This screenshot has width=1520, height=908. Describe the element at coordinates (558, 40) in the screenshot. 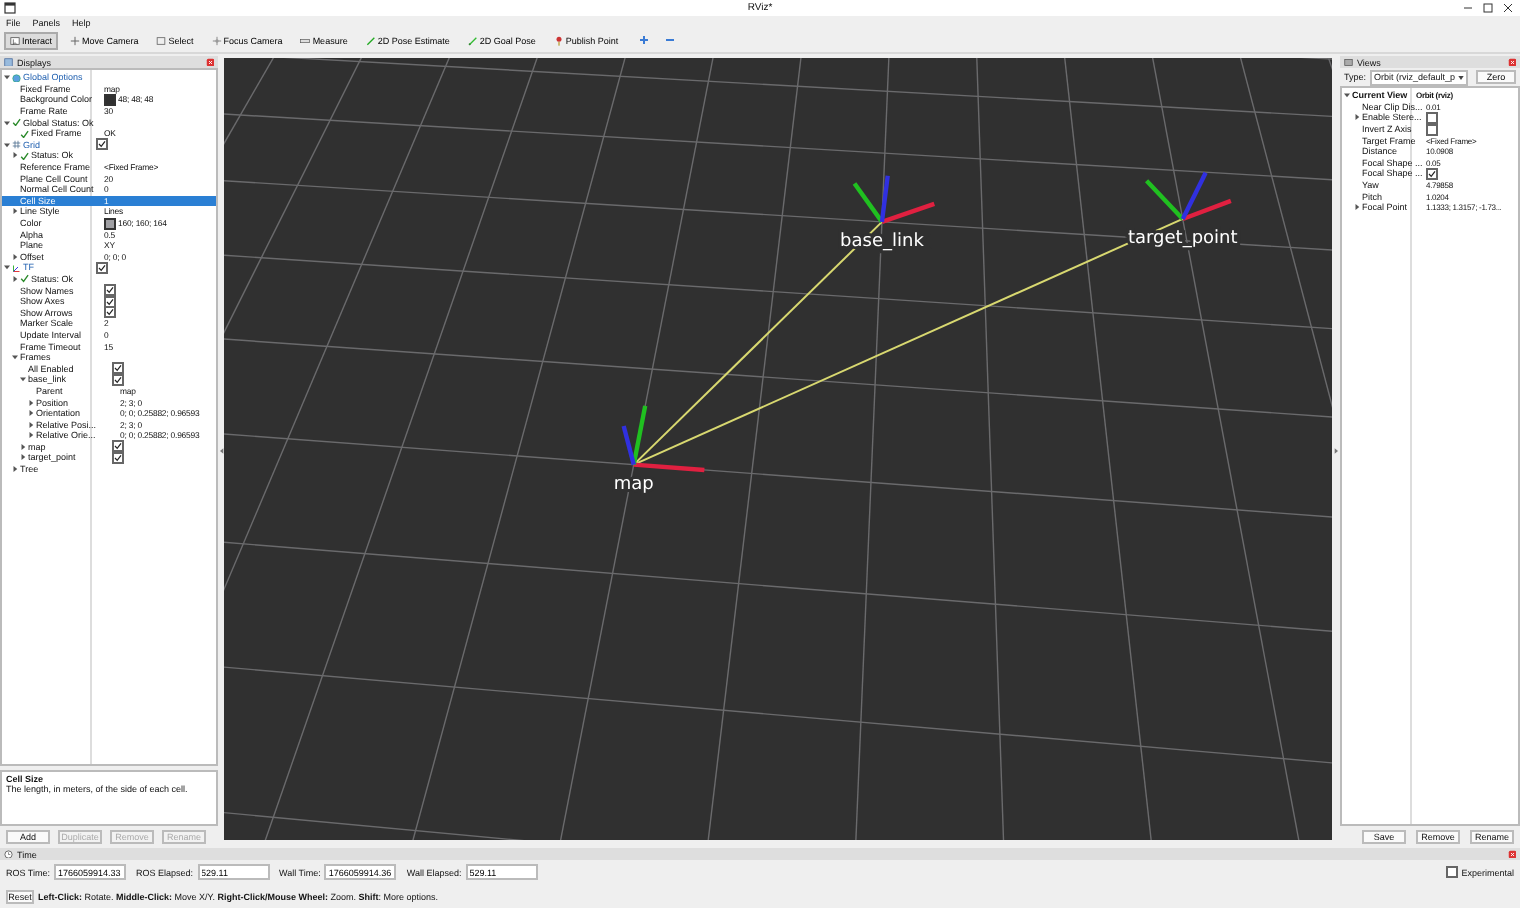

I see `pin-icon` at that location.